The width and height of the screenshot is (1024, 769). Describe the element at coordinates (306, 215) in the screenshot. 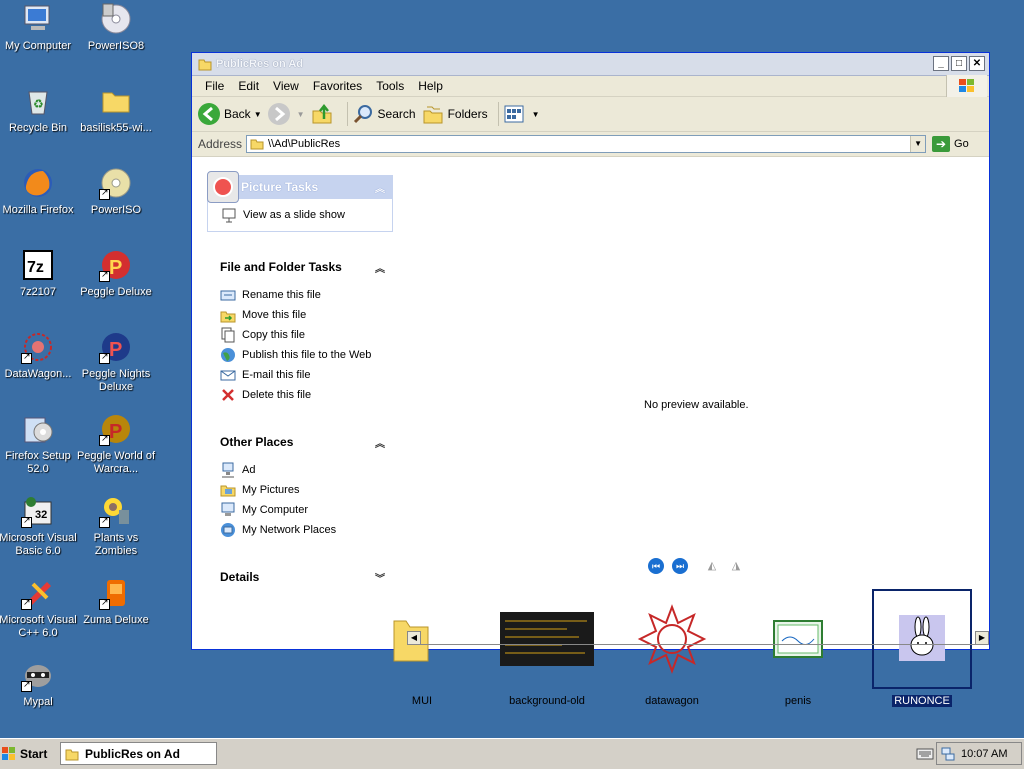

I see `task-view-slideshow: View as a slide show` at that location.